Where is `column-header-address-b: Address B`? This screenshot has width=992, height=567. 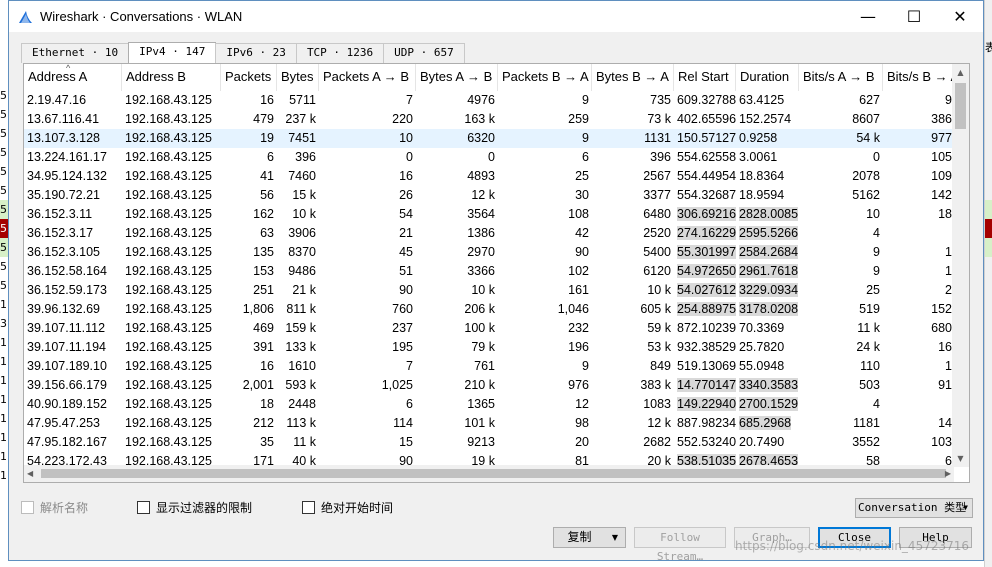
column-header-address-b: Address B is located at coordinates (171, 77).